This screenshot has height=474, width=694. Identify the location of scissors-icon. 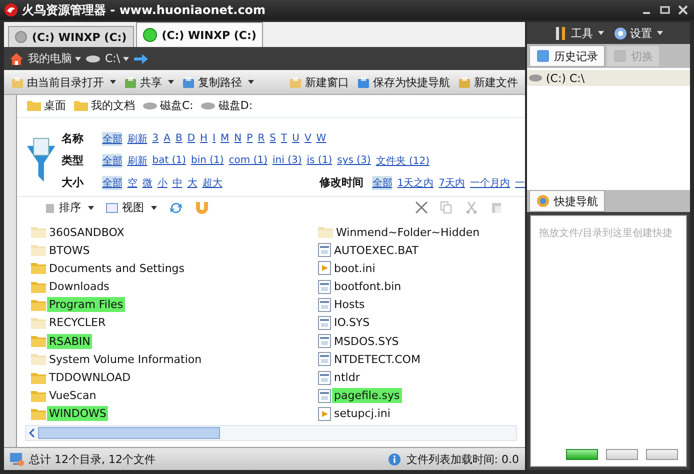
(471, 207).